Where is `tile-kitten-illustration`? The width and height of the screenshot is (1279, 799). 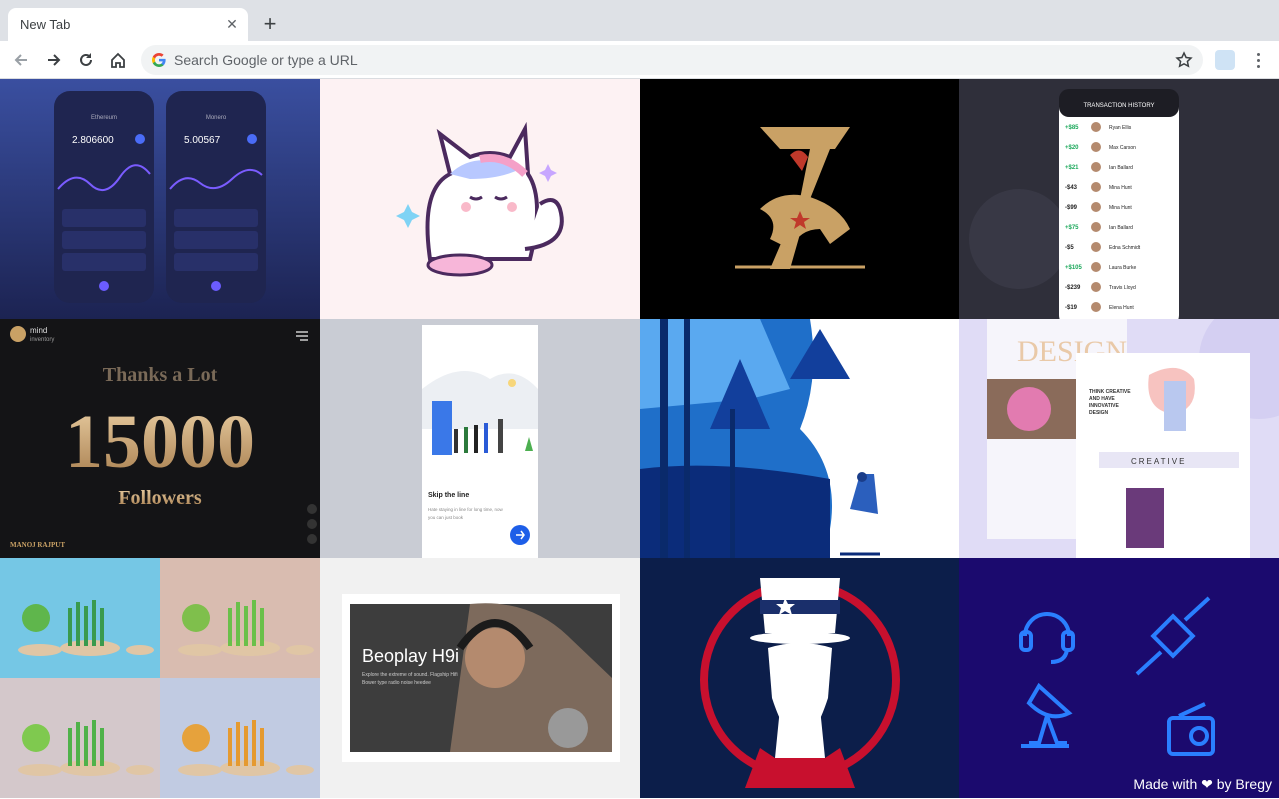
tile-kitten-illustration is located at coordinates (480, 199).